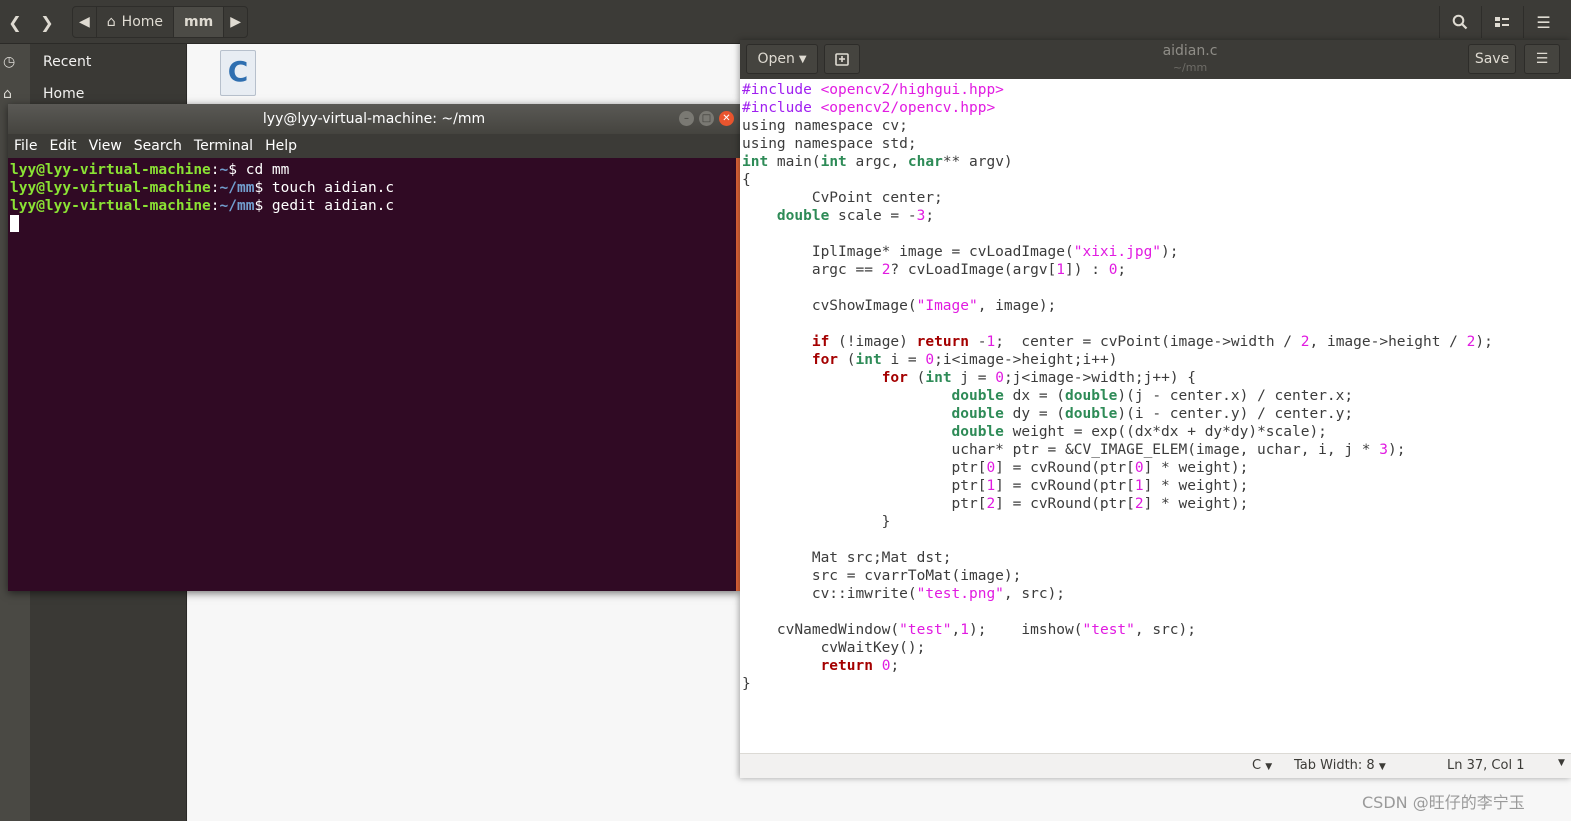 This screenshot has width=1571, height=821. I want to click on close-icon: ✕, so click(726, 118).